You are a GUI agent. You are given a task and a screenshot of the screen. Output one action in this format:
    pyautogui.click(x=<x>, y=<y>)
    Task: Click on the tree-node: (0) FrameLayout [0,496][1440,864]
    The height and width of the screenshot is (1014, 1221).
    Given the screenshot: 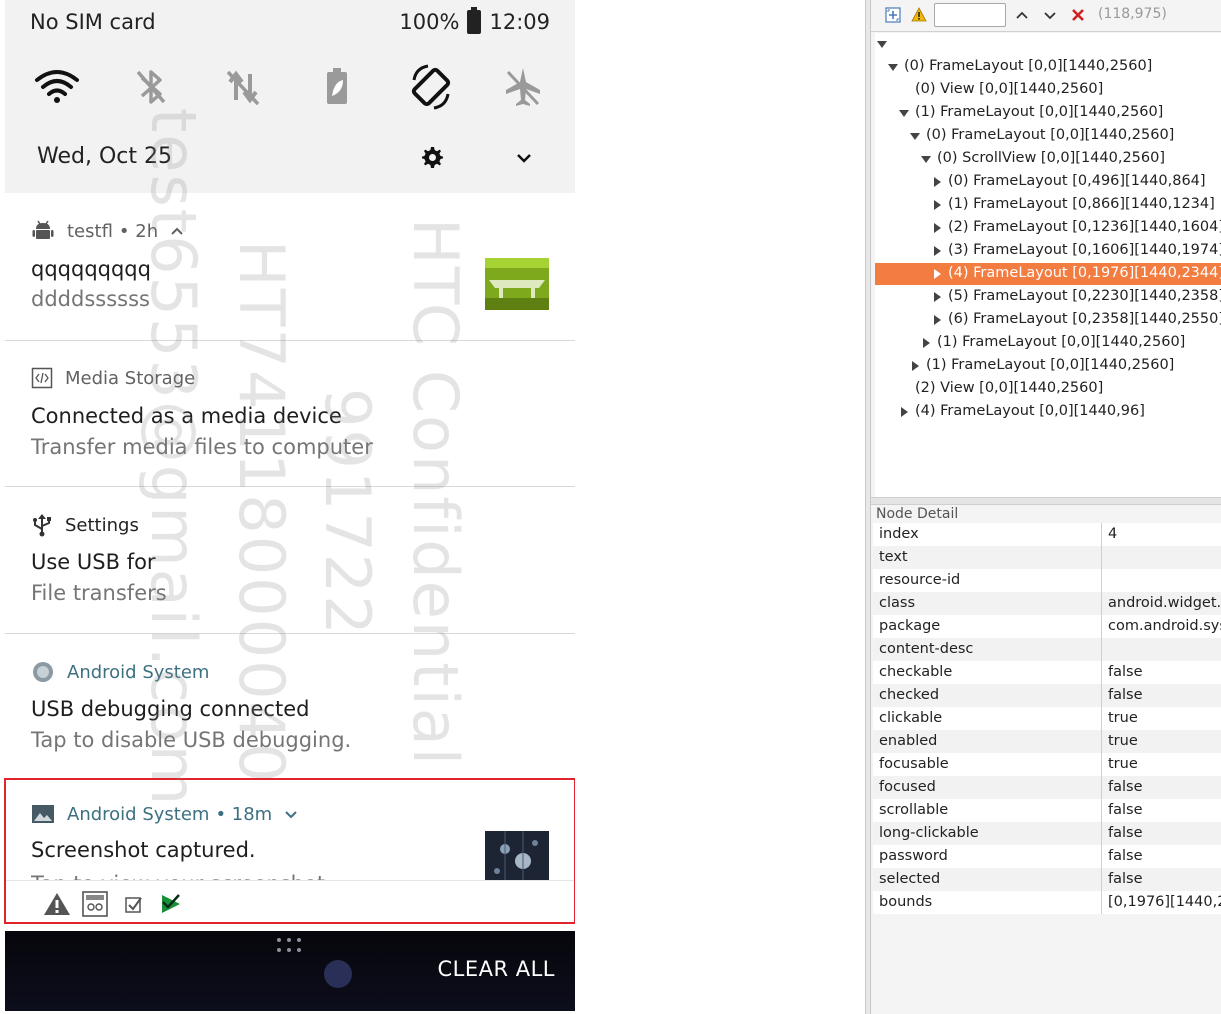 What is the action you would take?
    pyautogui.click(x=1048, y=182)
    